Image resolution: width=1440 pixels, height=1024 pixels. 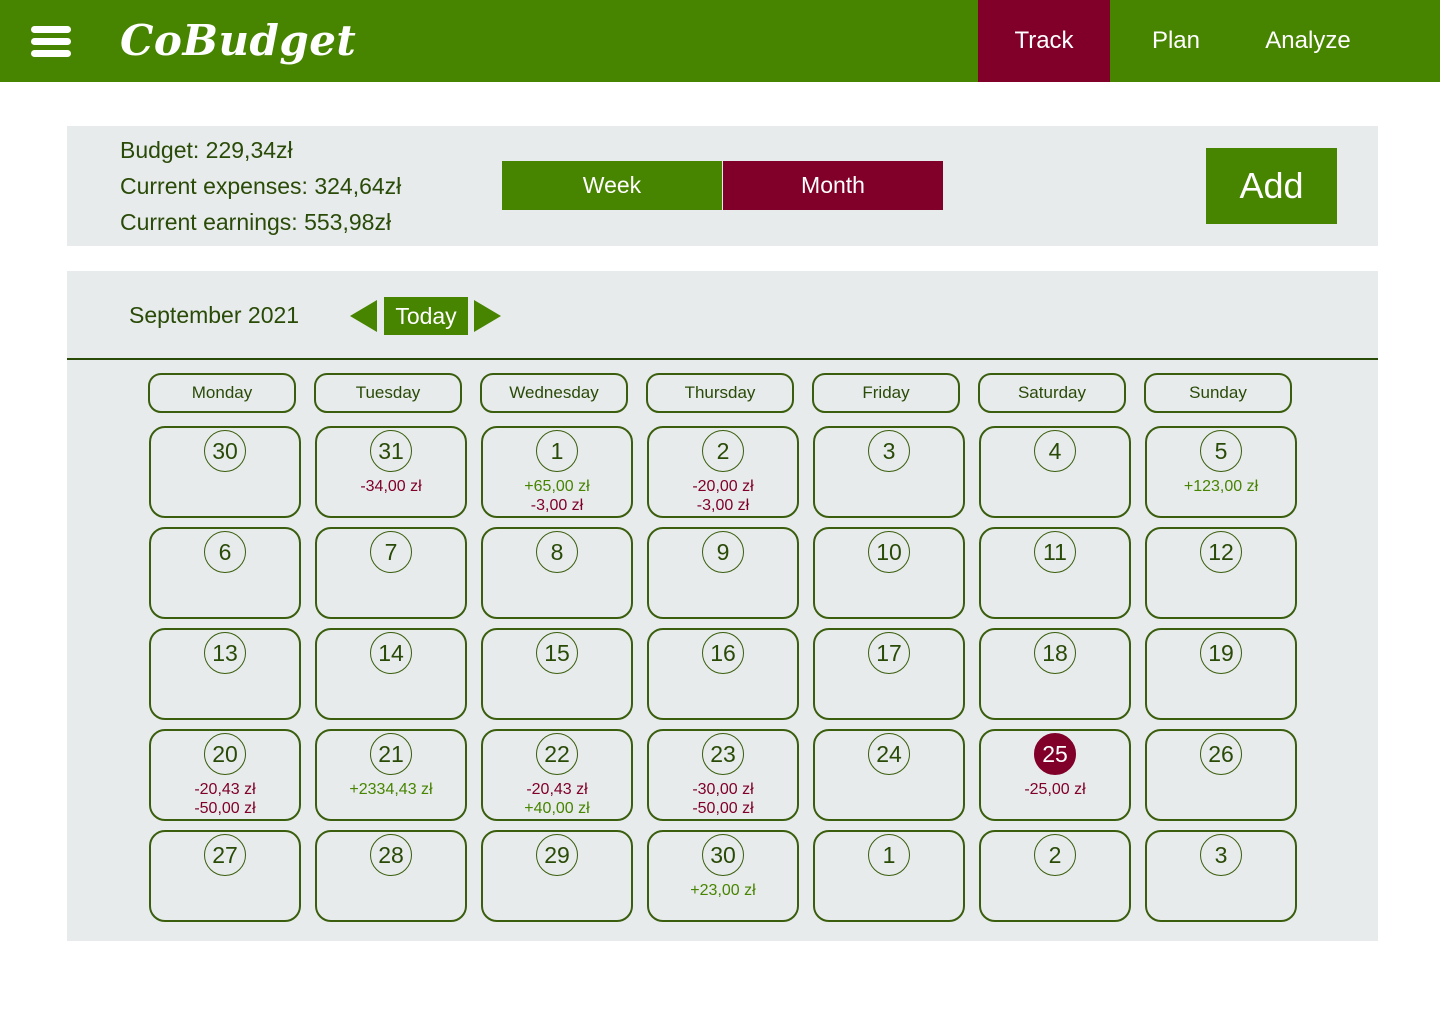 I want to click on calendar-day-cell: 5 +123,00 zł, so click(x=1221, y=472).